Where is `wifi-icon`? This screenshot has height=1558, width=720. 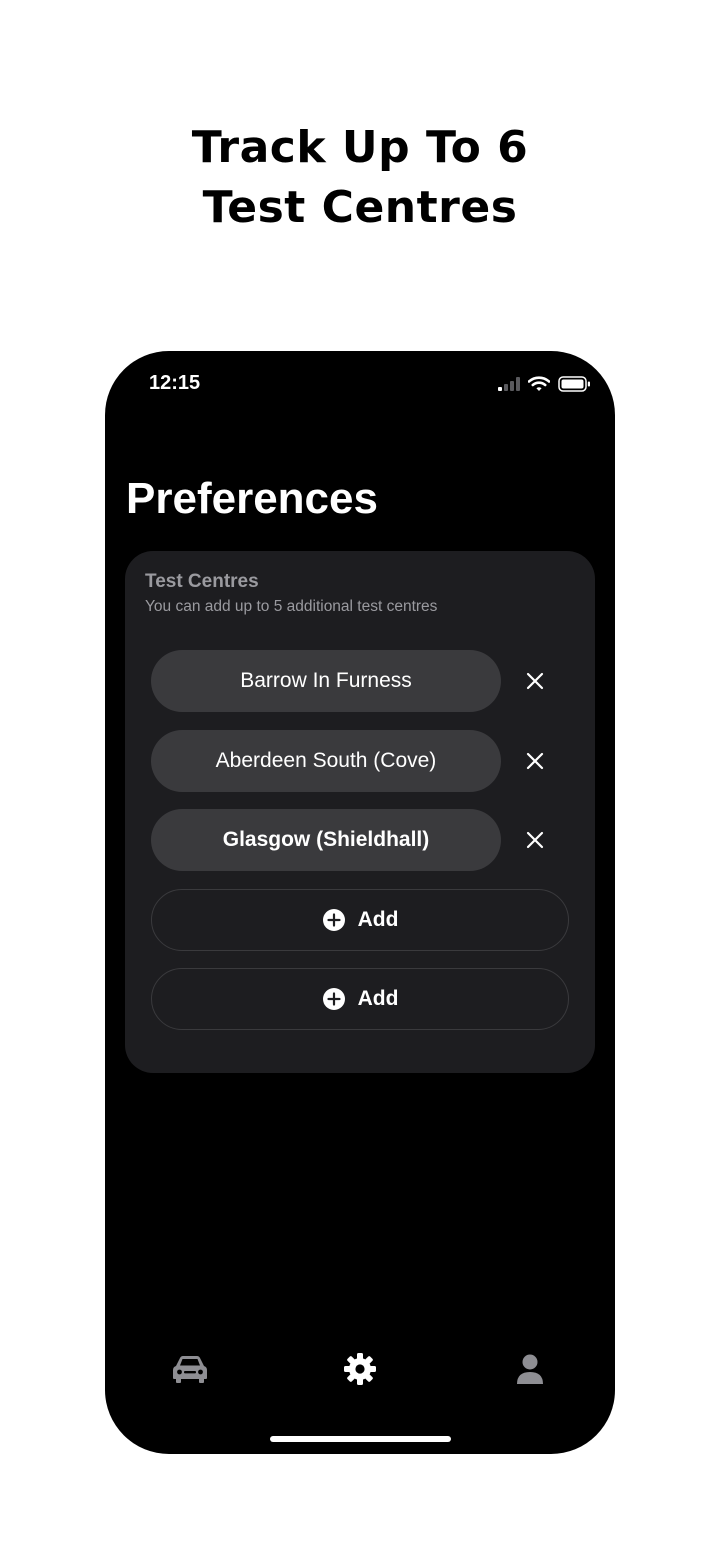
wifi-icon is located at coordinates (539, 384).